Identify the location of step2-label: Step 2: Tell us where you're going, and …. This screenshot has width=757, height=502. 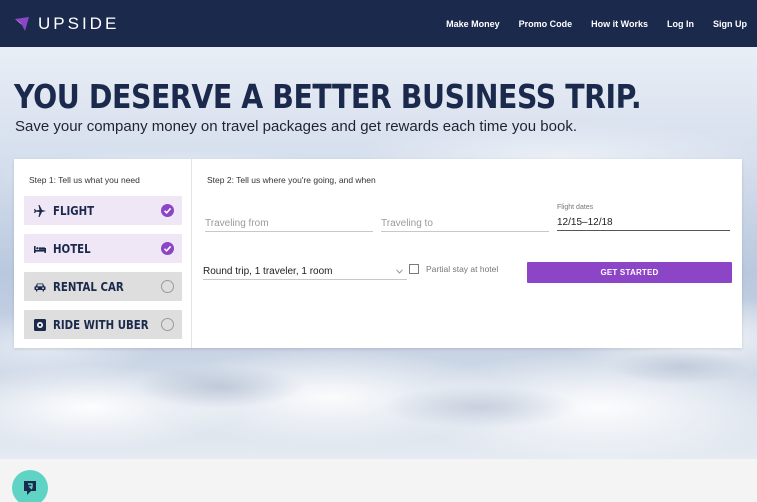
(291, 180).